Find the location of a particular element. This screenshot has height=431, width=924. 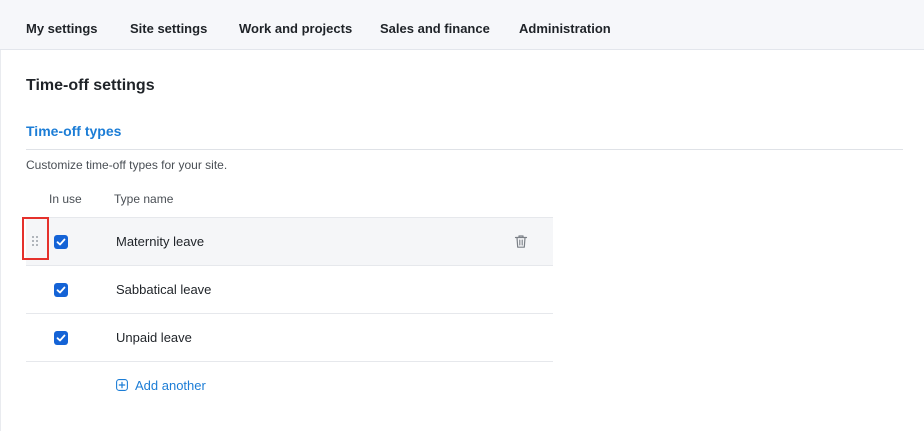

page-title: Time-off settings is located at coordinates (90, 85).